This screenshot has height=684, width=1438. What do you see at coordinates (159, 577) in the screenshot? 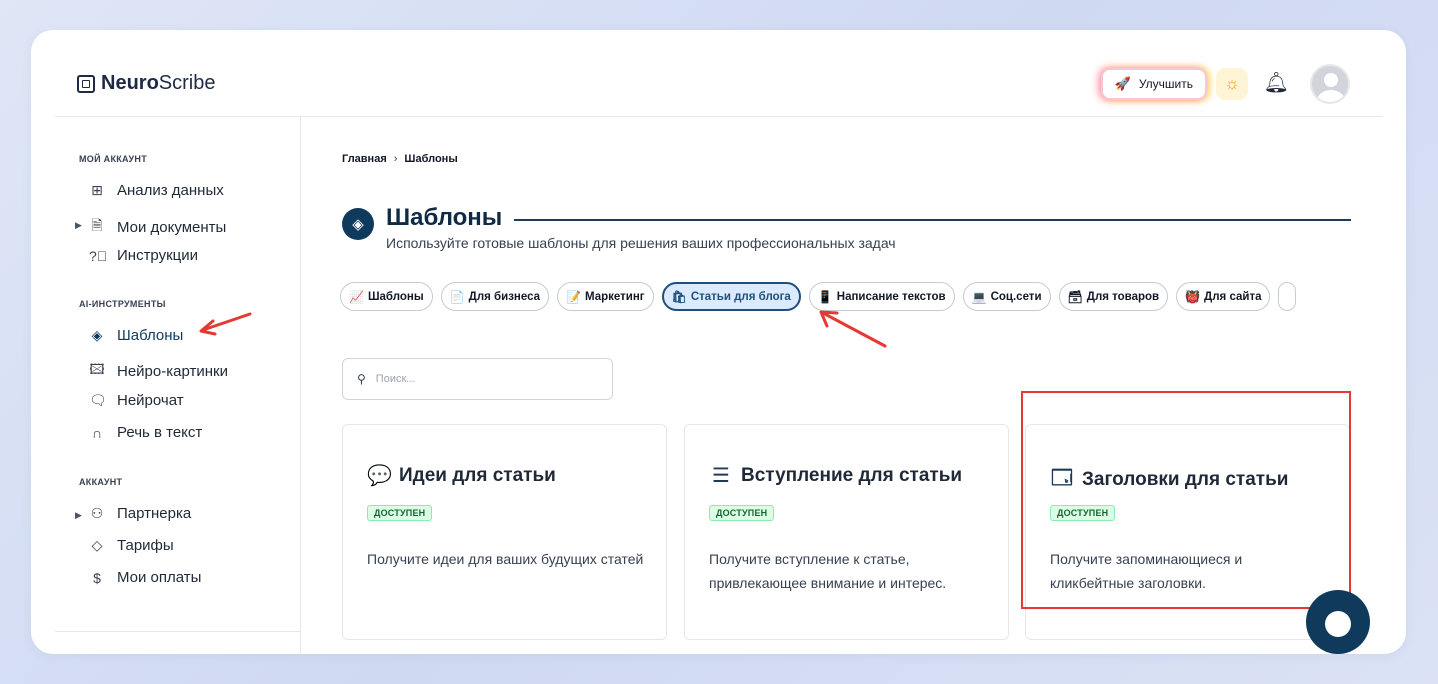
I see `sidebar-item-label: Мои оплаты` at bounding box center [159, 577].